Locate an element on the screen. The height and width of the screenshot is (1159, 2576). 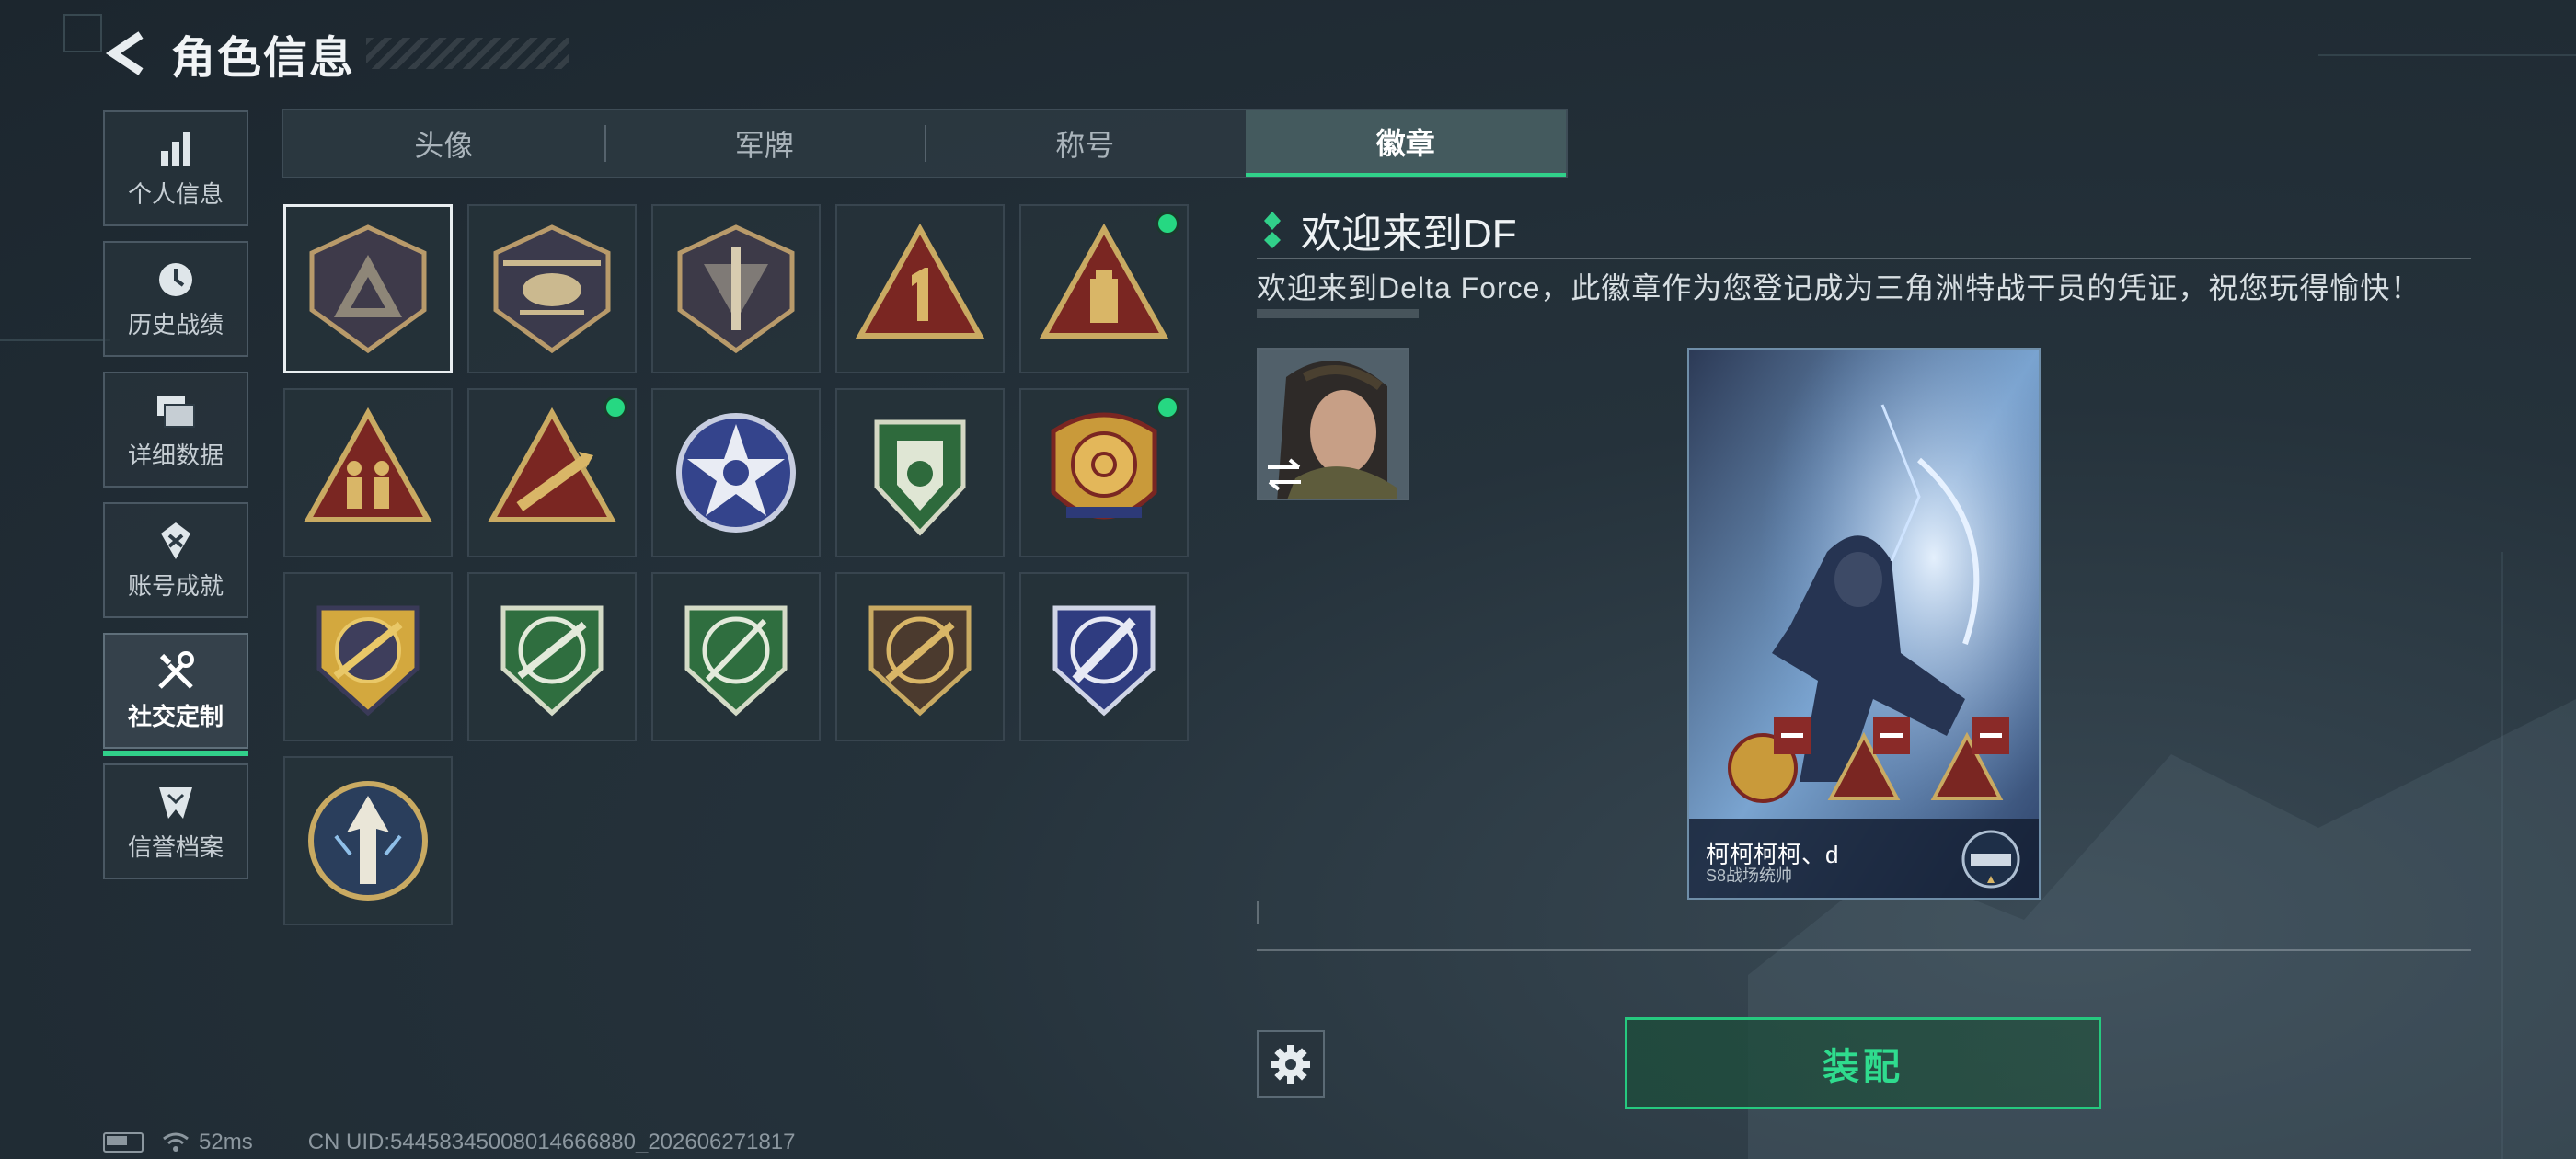
equip-button: 装配 is located at coordinates (1863, 1063).